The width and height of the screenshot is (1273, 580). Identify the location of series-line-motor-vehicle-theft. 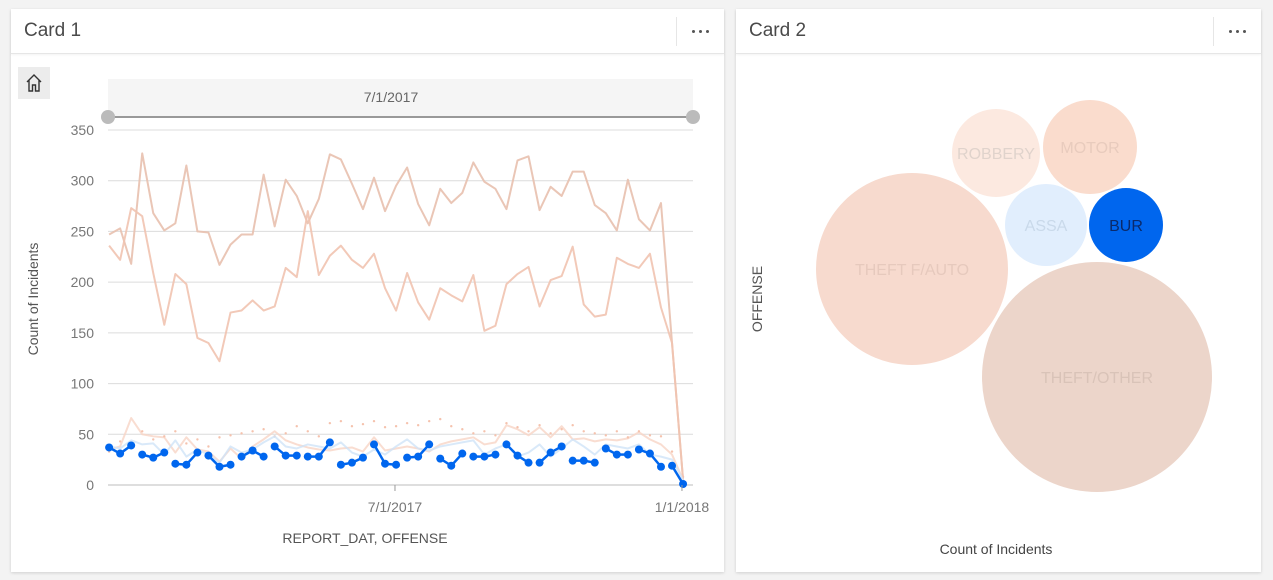
(396, 449).